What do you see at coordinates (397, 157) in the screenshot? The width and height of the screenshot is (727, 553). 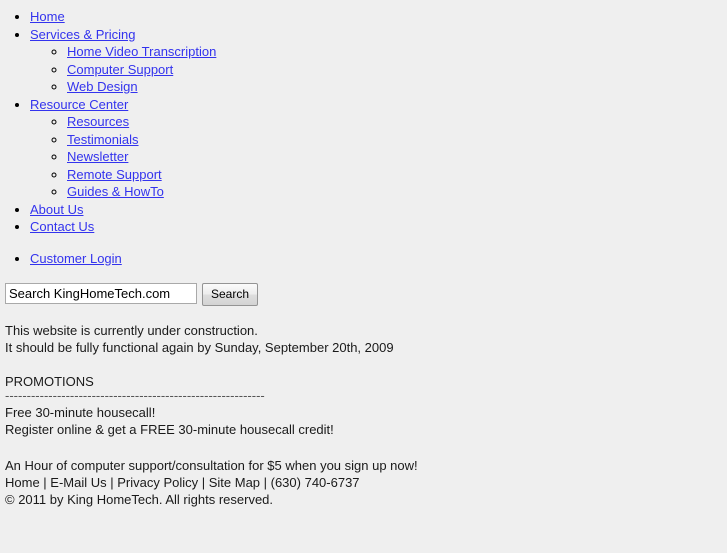 I see `subnav-item-newsletter: Newsletter` at bounding box center [397, 157].